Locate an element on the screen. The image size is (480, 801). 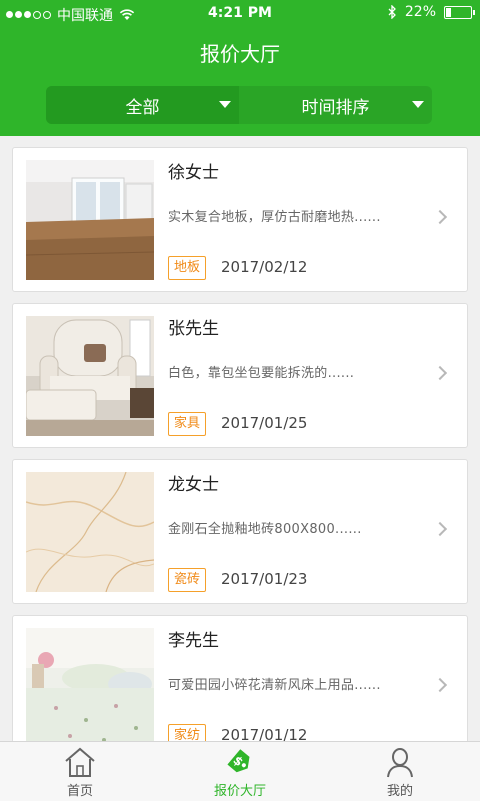
filter-all-label: 全部 is located at coordinates (142, 107).